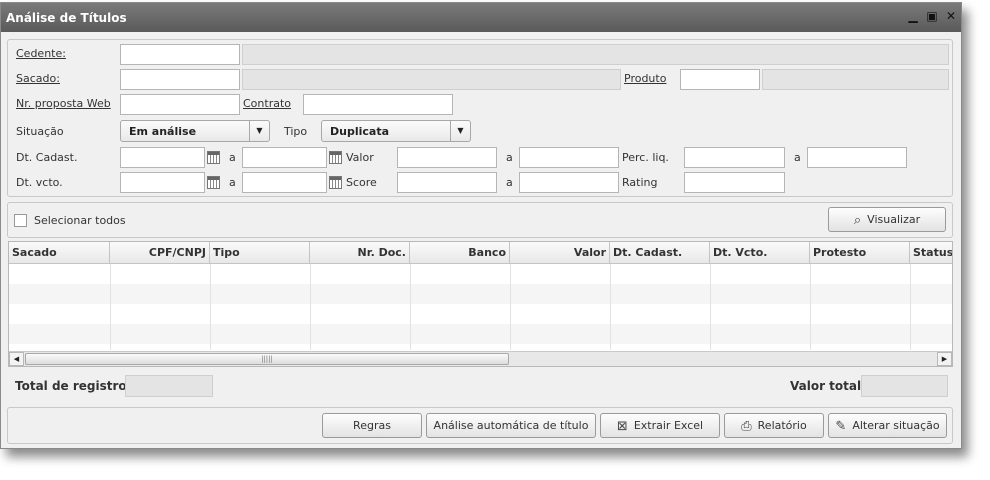  Describe the element at coordinates (447, 182) in the screenshot. I see `score-from-input` at that location.